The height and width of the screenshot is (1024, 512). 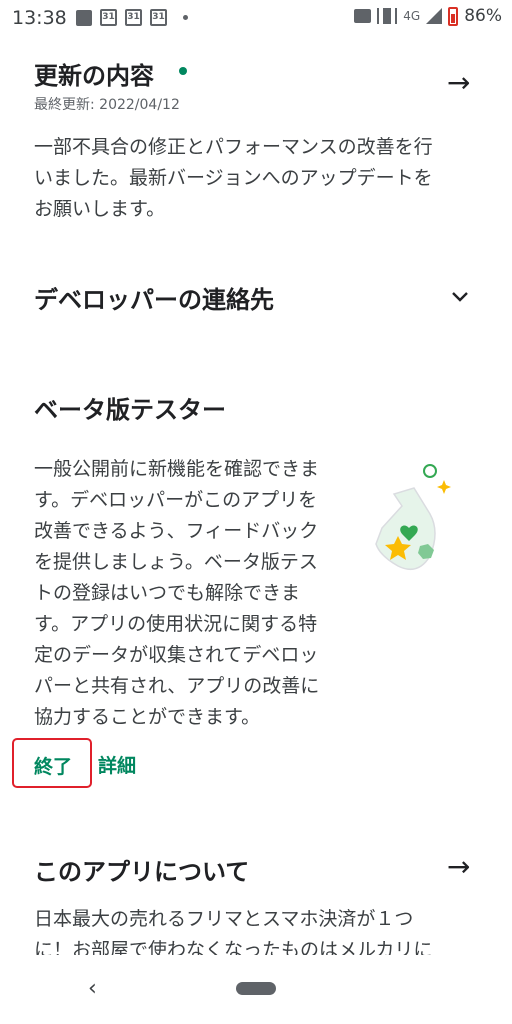 I want to click on leave-beta-label: 終了, so click(x=53, y=767).